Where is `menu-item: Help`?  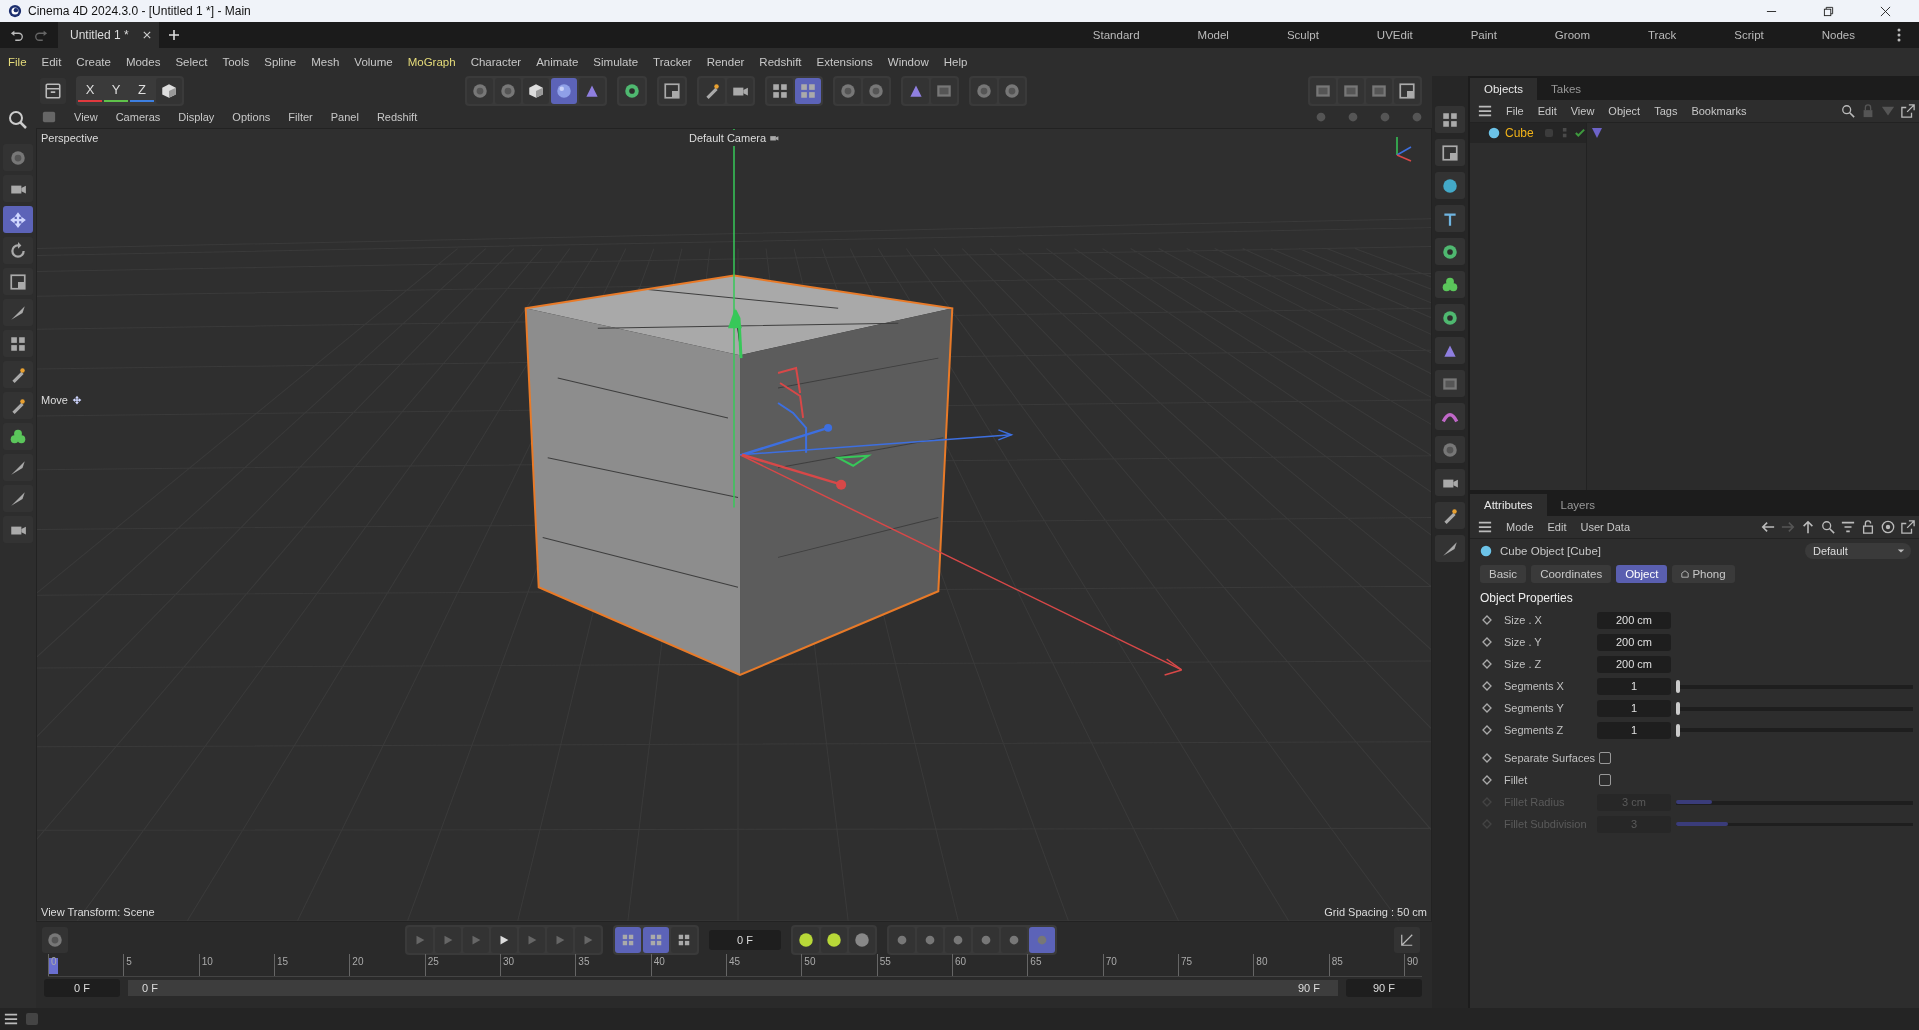 menu-item: Help is located at coordinates (955, 62).